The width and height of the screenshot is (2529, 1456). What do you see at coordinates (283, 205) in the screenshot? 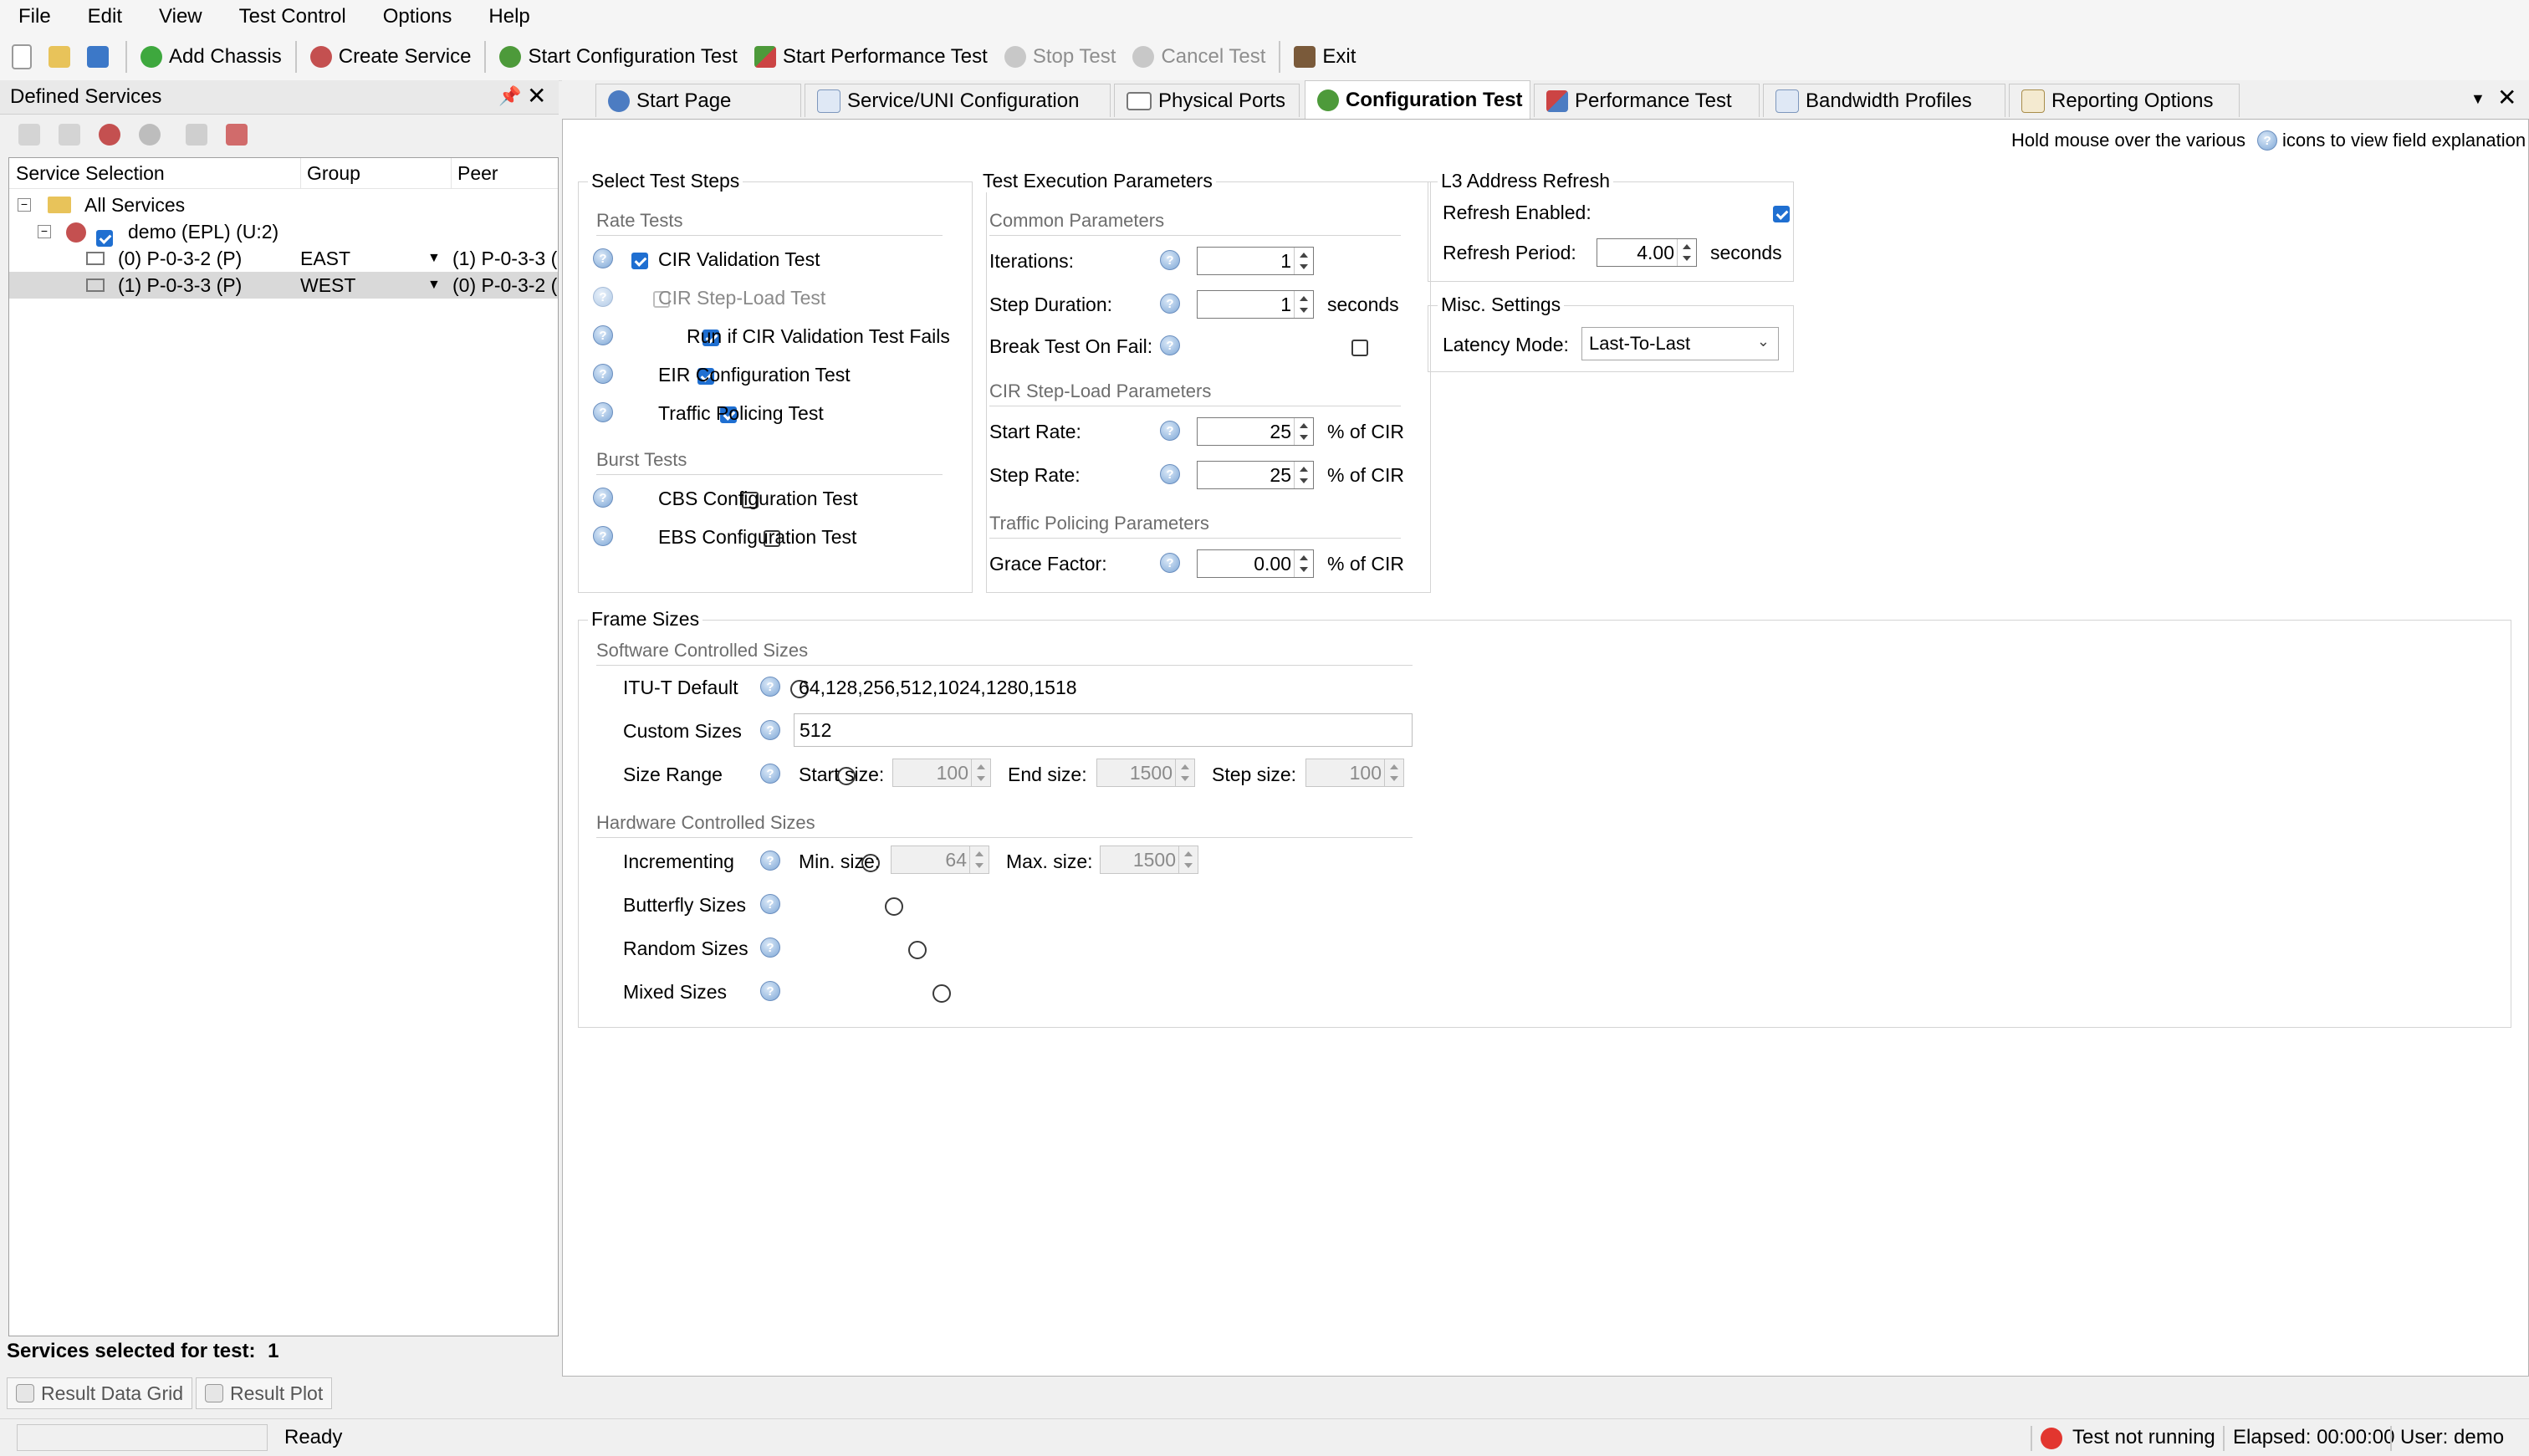
I see `tree-row-all-services: − All Services` at bounding box center [283, 205].